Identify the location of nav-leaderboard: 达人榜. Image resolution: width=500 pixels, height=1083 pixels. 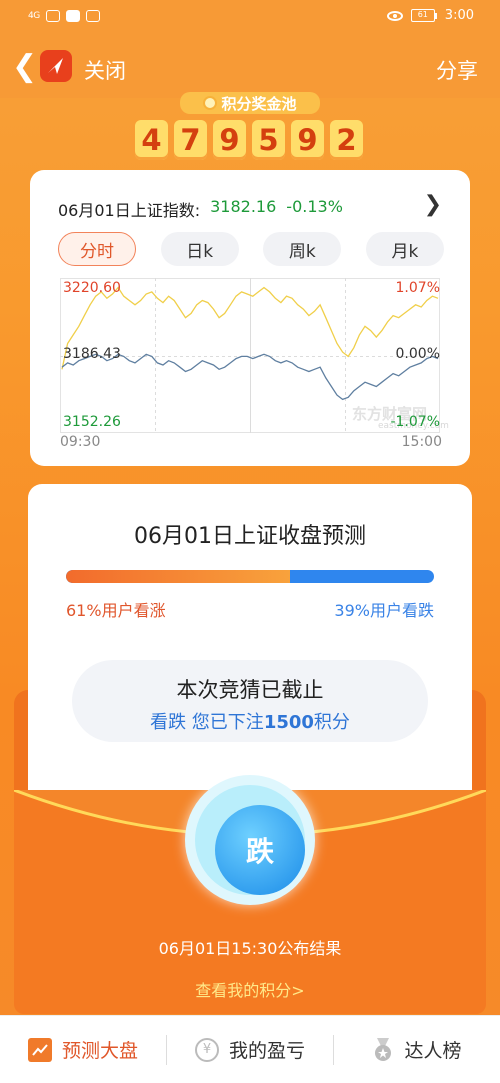
(417, 1049).